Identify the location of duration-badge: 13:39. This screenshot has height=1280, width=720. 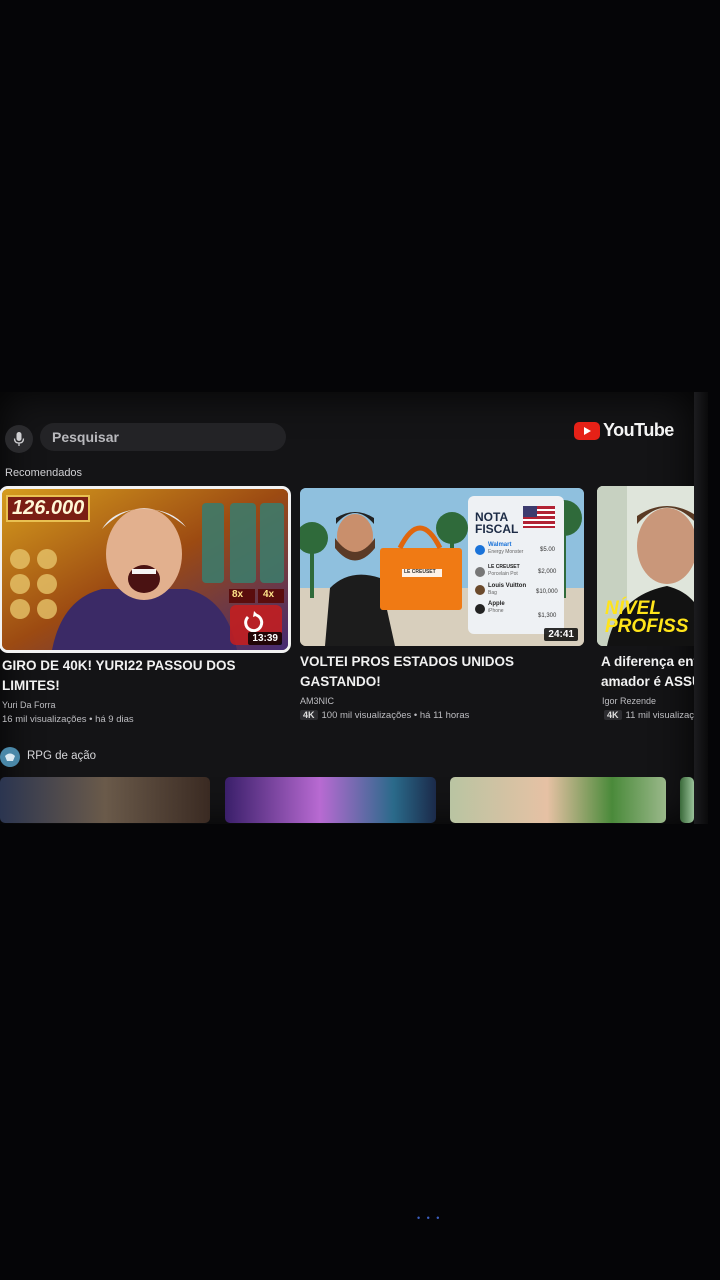
(265, 638).